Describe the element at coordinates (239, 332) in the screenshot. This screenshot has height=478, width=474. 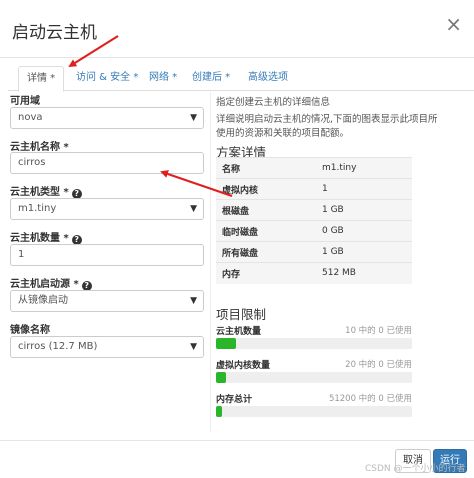
I see `limit-name: 云主机数量` at that location.